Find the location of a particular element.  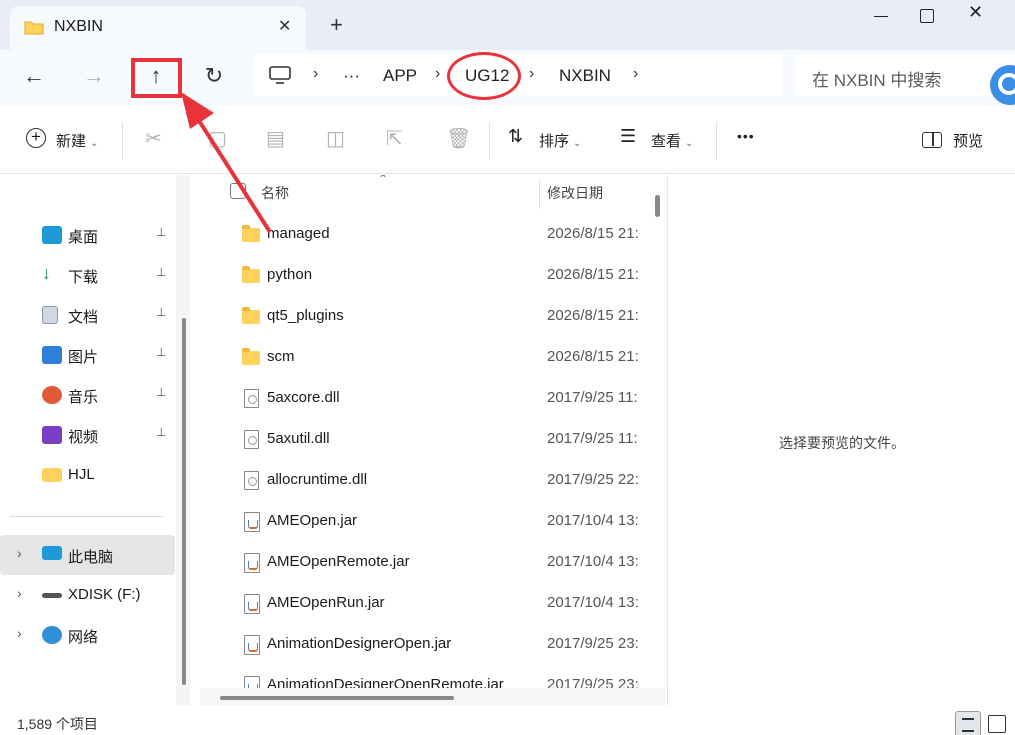

sidebar-item-pictures: 图片 ⊥ is located at coordinates (87, 355).